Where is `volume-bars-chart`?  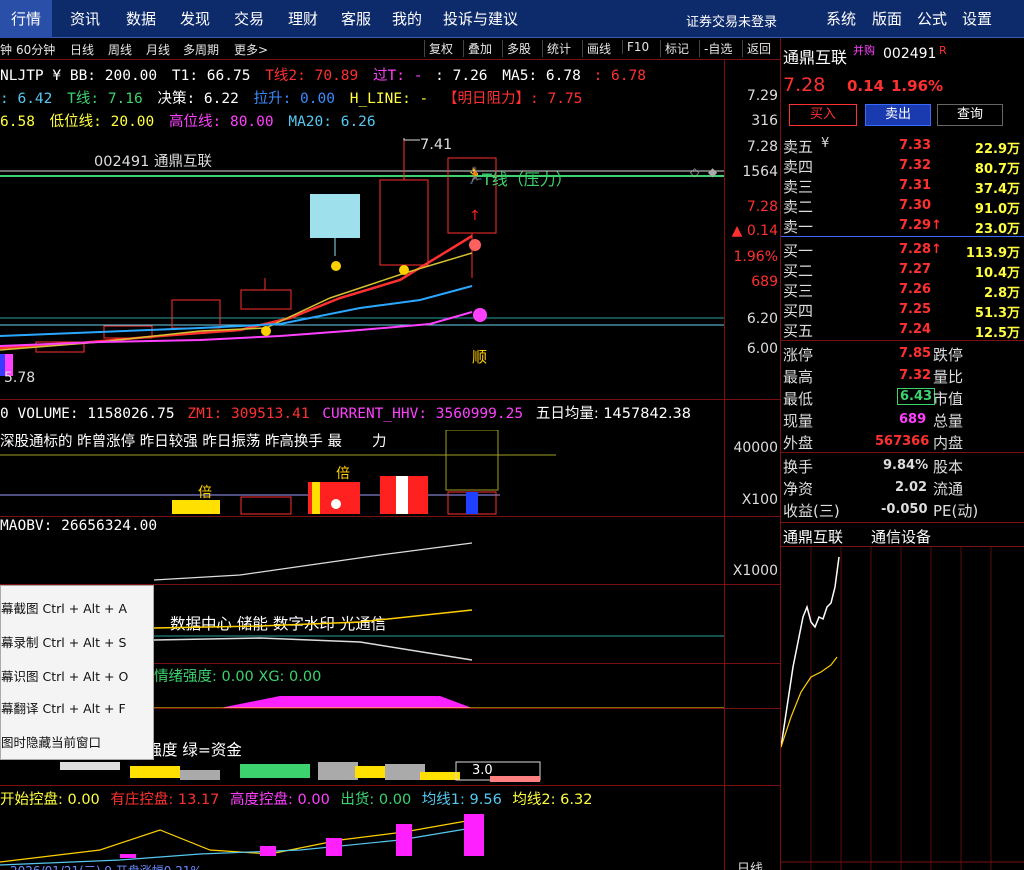 volume-bars-chart is located at coordinates (278, 472).